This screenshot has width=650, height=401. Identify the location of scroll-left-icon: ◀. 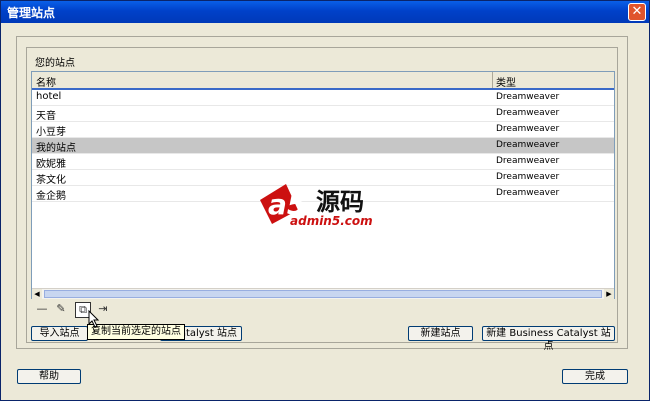
(37, 294).